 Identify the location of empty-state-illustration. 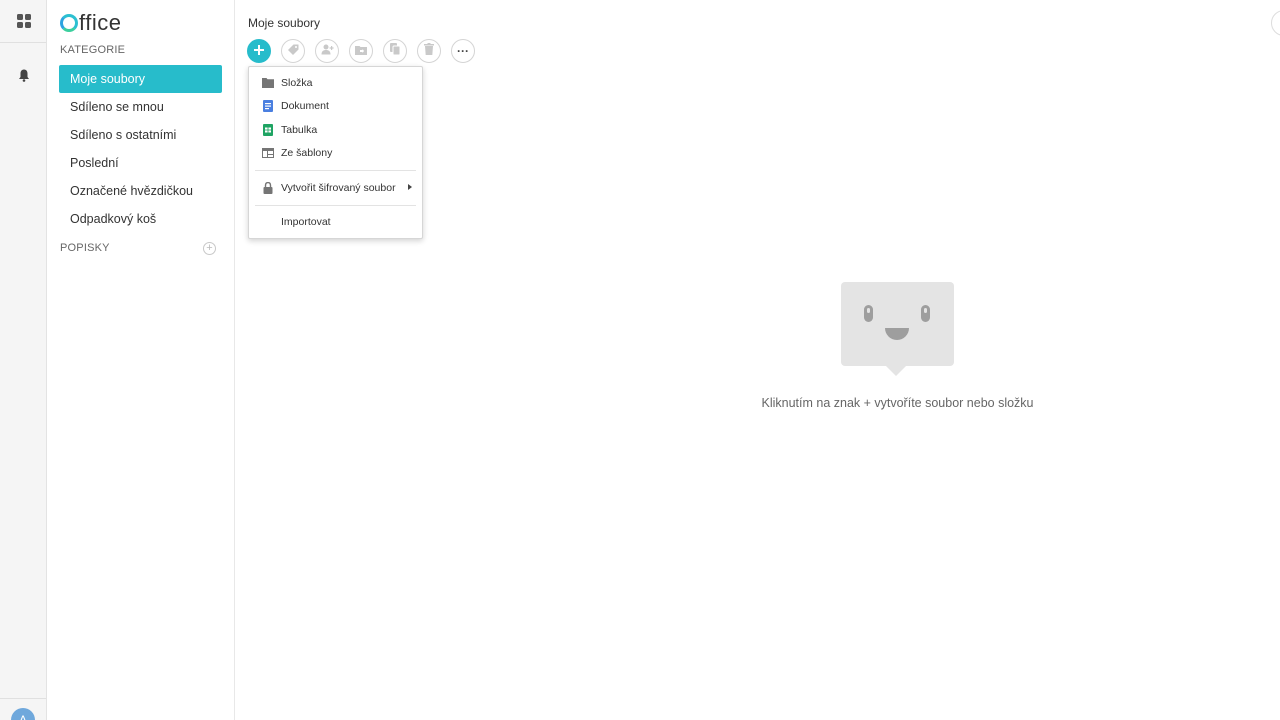
(897, 324).